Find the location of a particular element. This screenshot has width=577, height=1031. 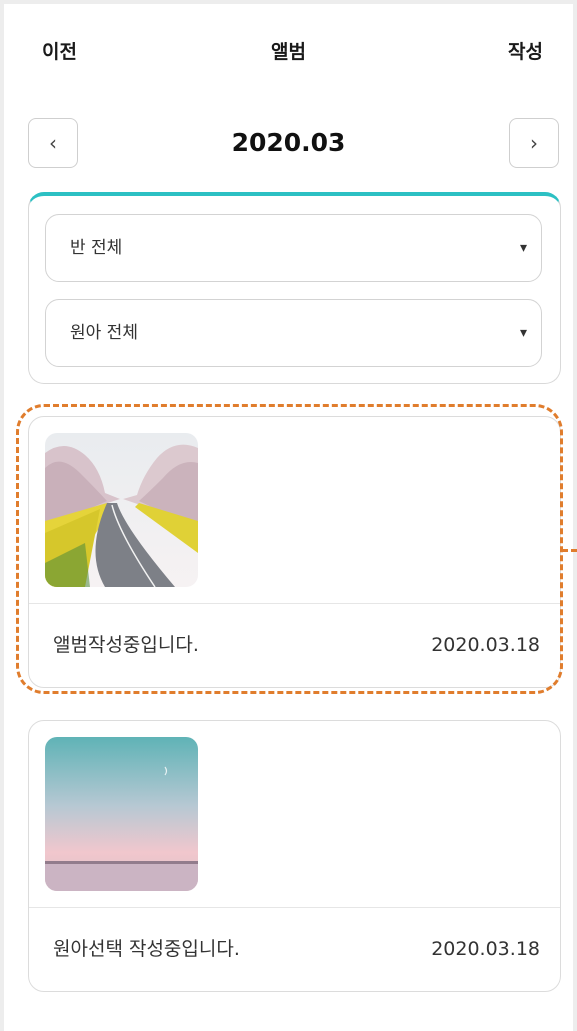

class-select: 반 전체 ▾ is located at coordinates (293, 248).